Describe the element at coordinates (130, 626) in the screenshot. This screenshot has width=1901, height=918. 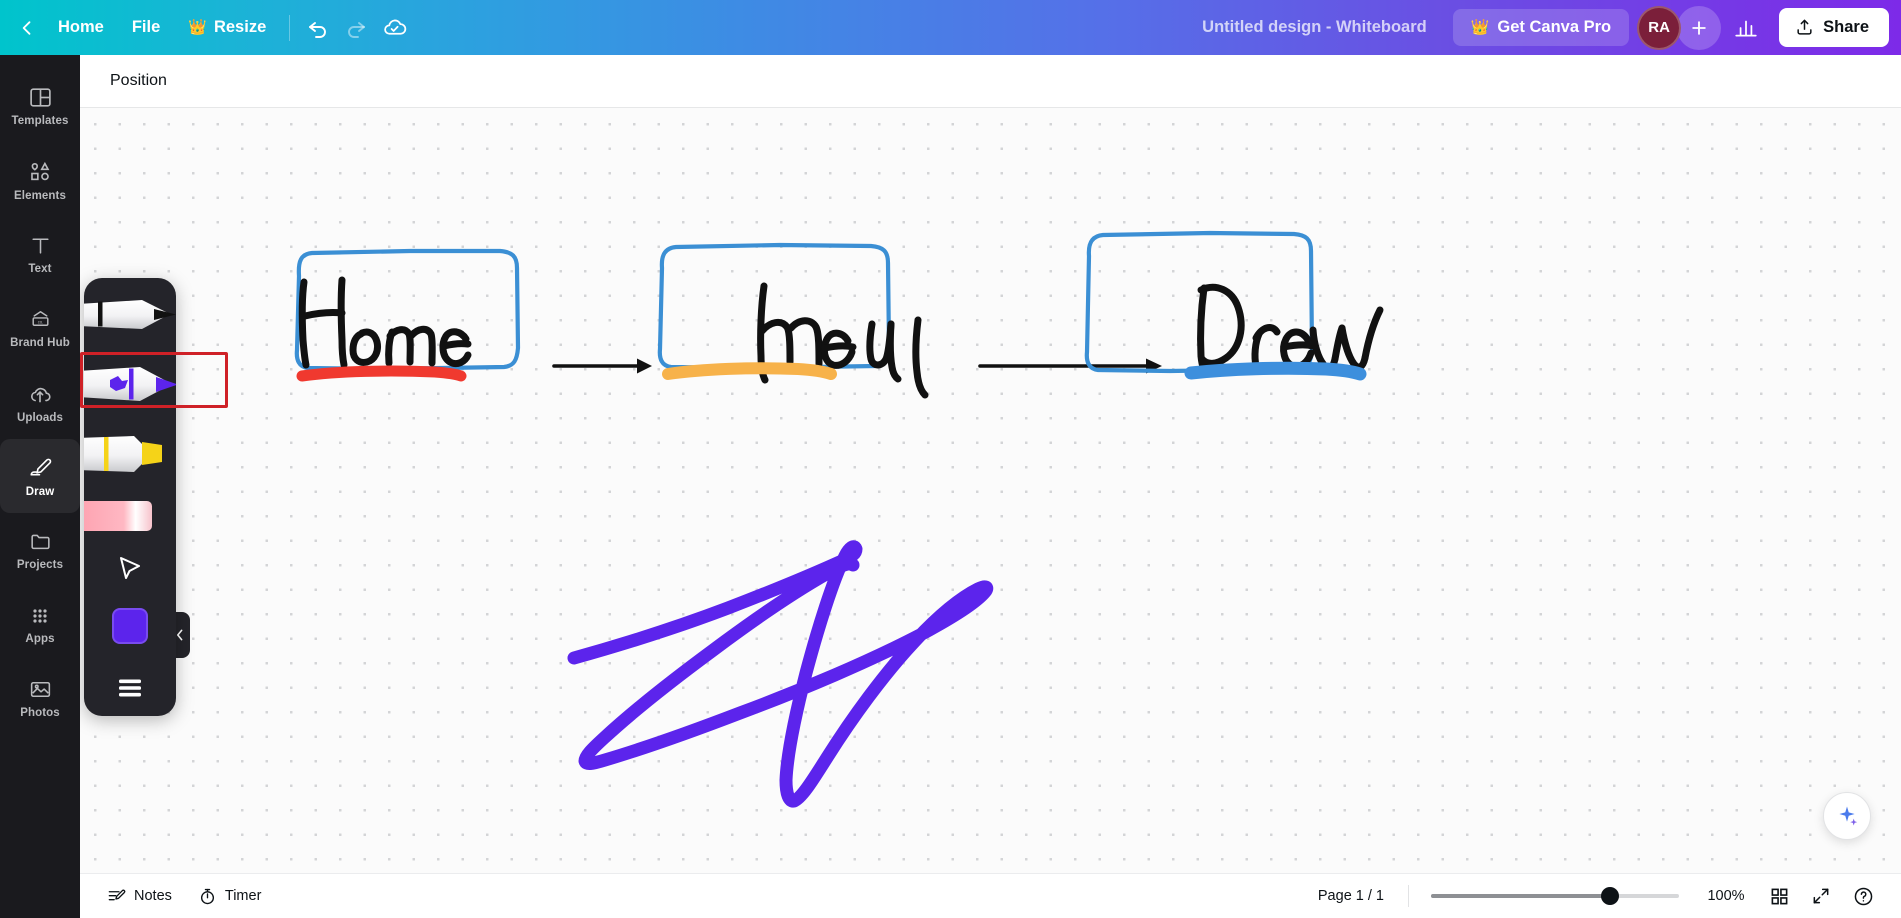
I see `stroke-color-swatch` at that location.